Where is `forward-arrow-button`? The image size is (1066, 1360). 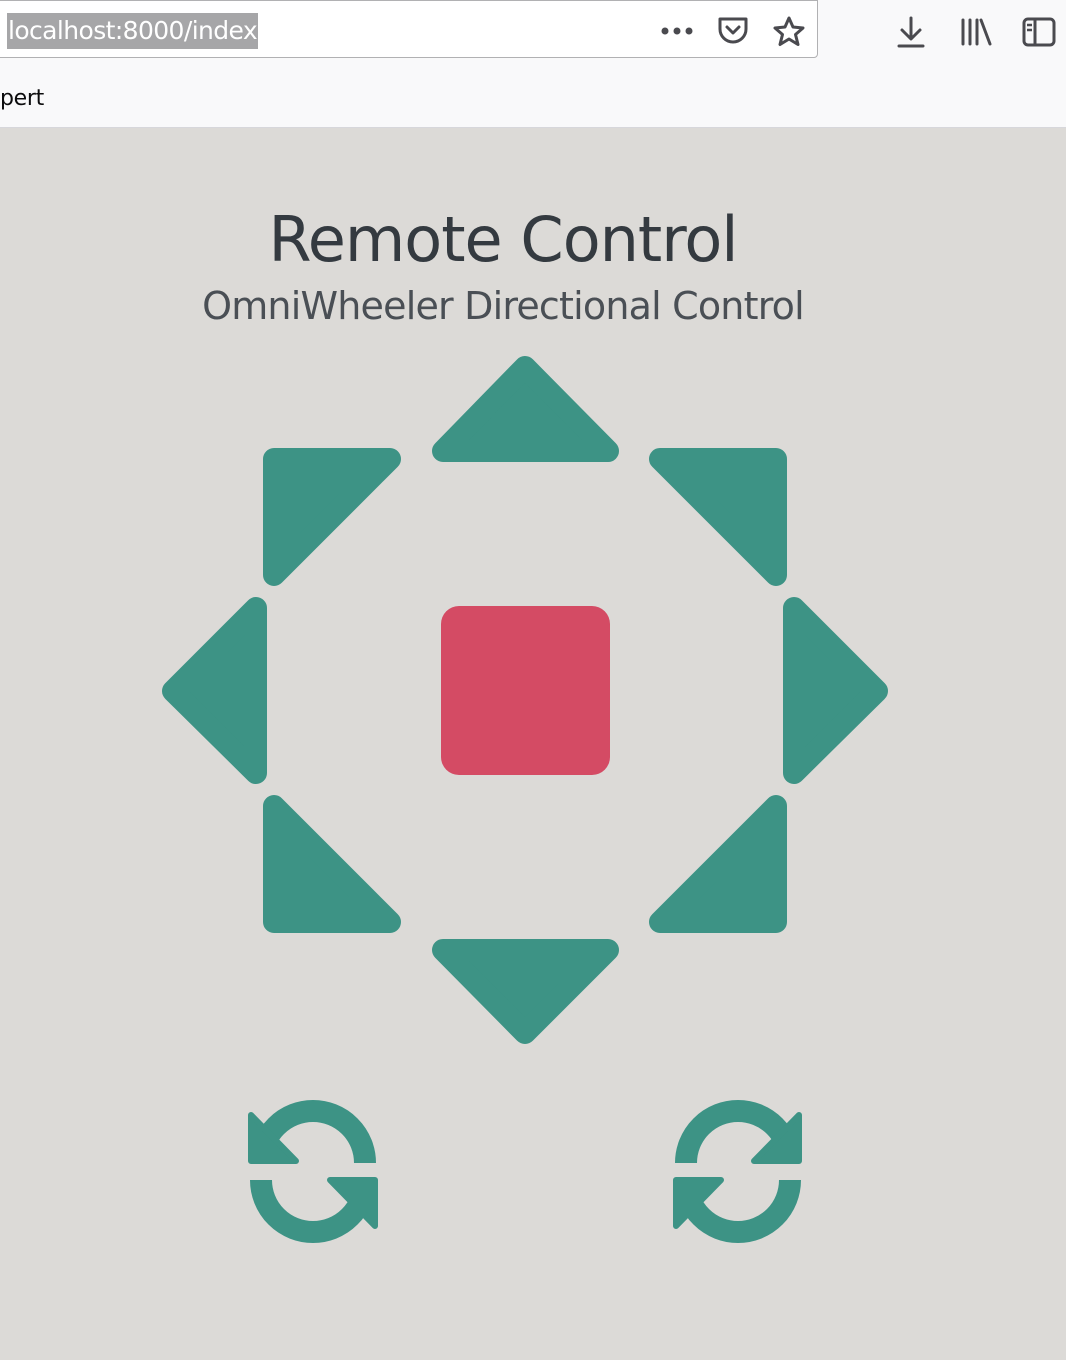
forward-arrow-button is located at coordinates (525, 409).